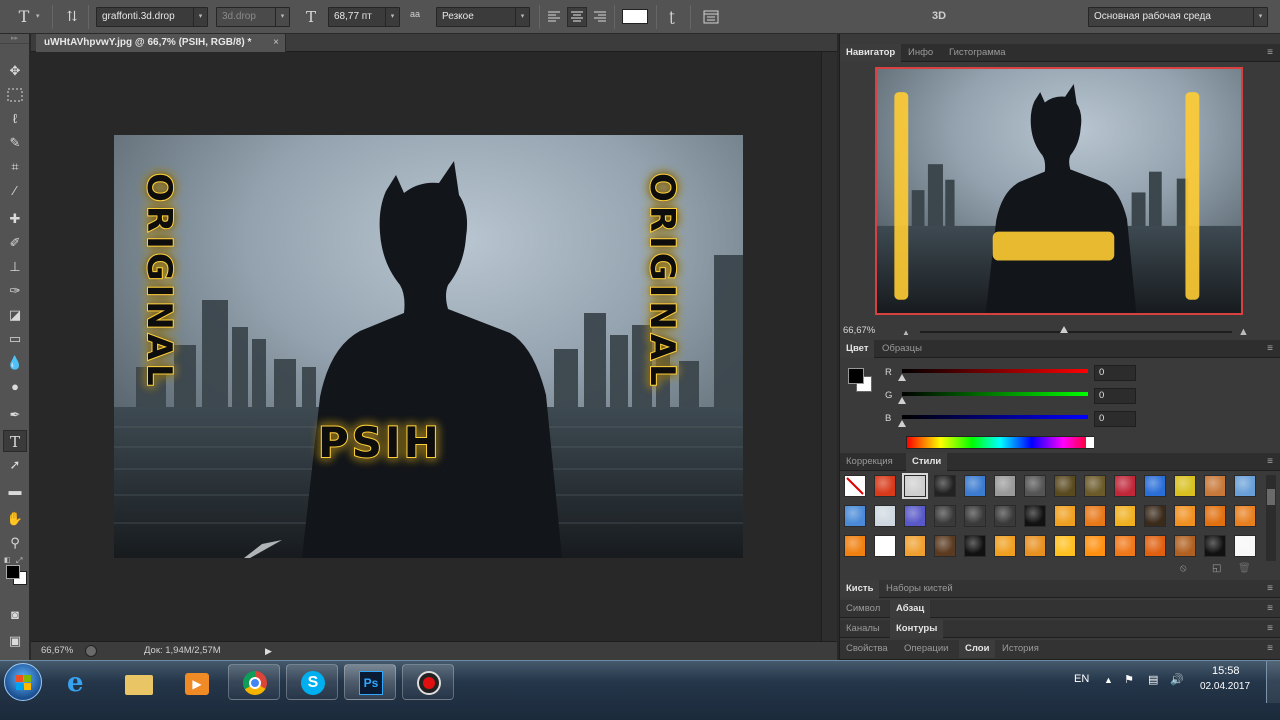 The height and width of the screenshot is (720, 1280). I want to click on no-style-swatch, so click(855, 486).